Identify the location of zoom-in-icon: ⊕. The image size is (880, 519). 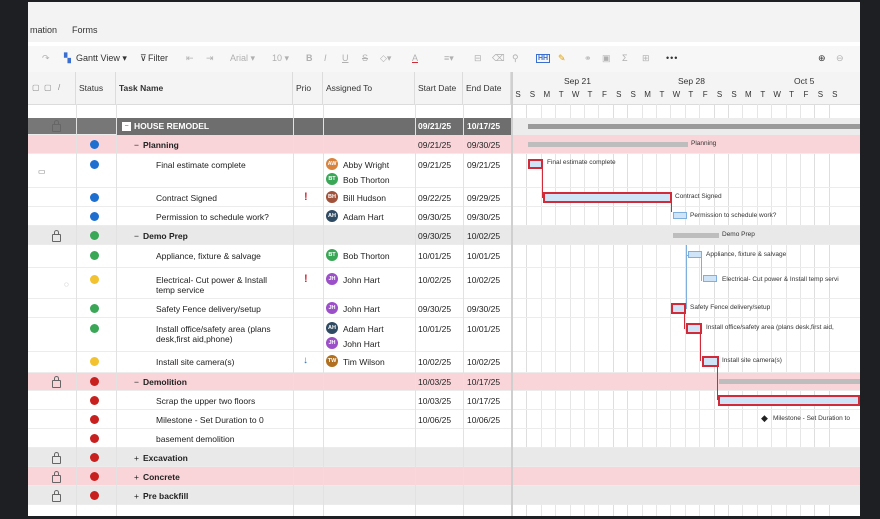
(822, 58).